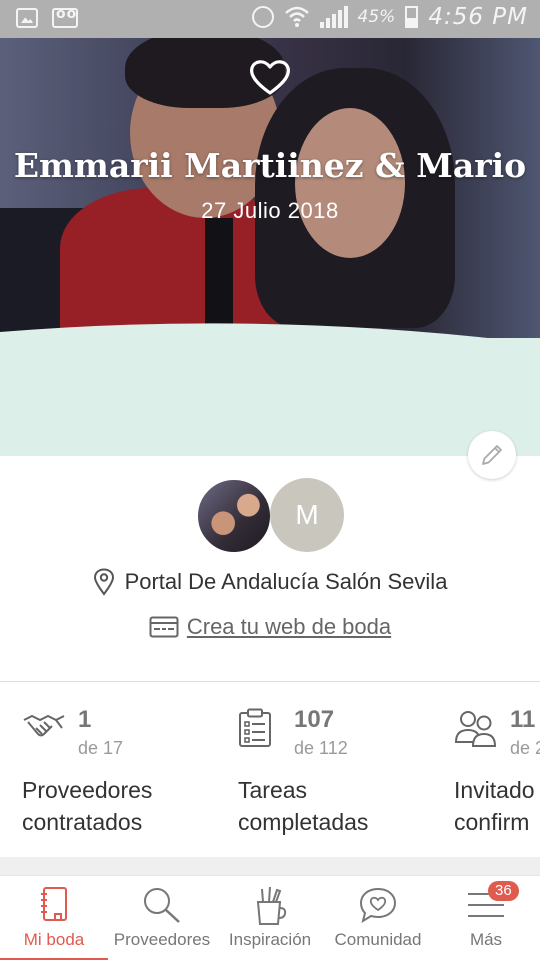 The height and width of the screenshot is (960, 540). I want to click on edit-button, so click(492, 455).